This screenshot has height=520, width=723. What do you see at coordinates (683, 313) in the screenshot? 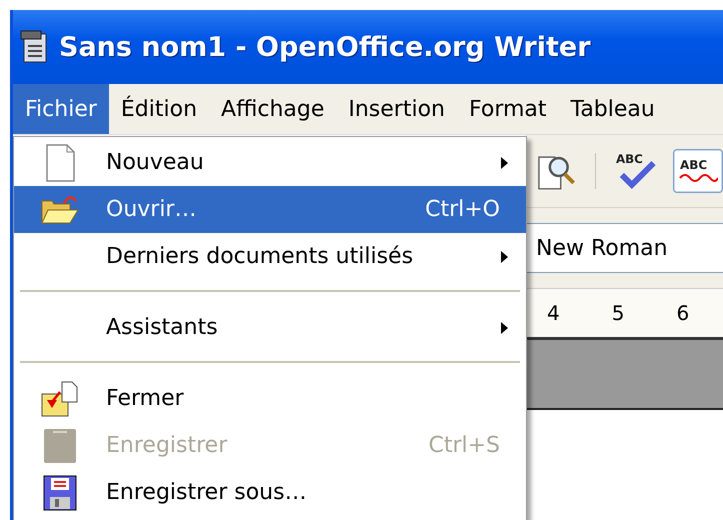
I see `ruler-number: 6` at bounding box center [683, 313].